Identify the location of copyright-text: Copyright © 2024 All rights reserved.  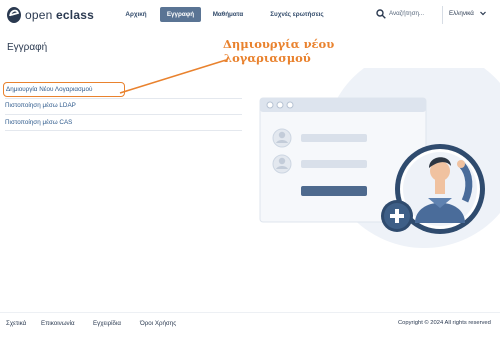
(444, 323).